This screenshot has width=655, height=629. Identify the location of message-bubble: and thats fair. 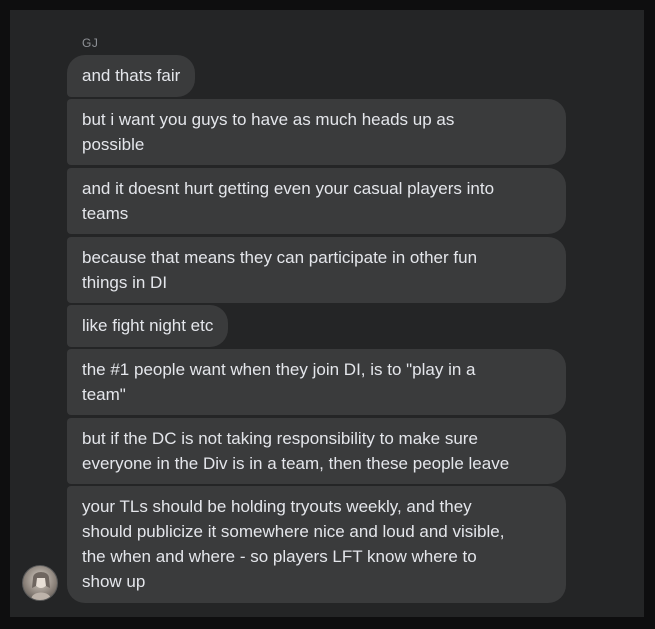
(131, 76).